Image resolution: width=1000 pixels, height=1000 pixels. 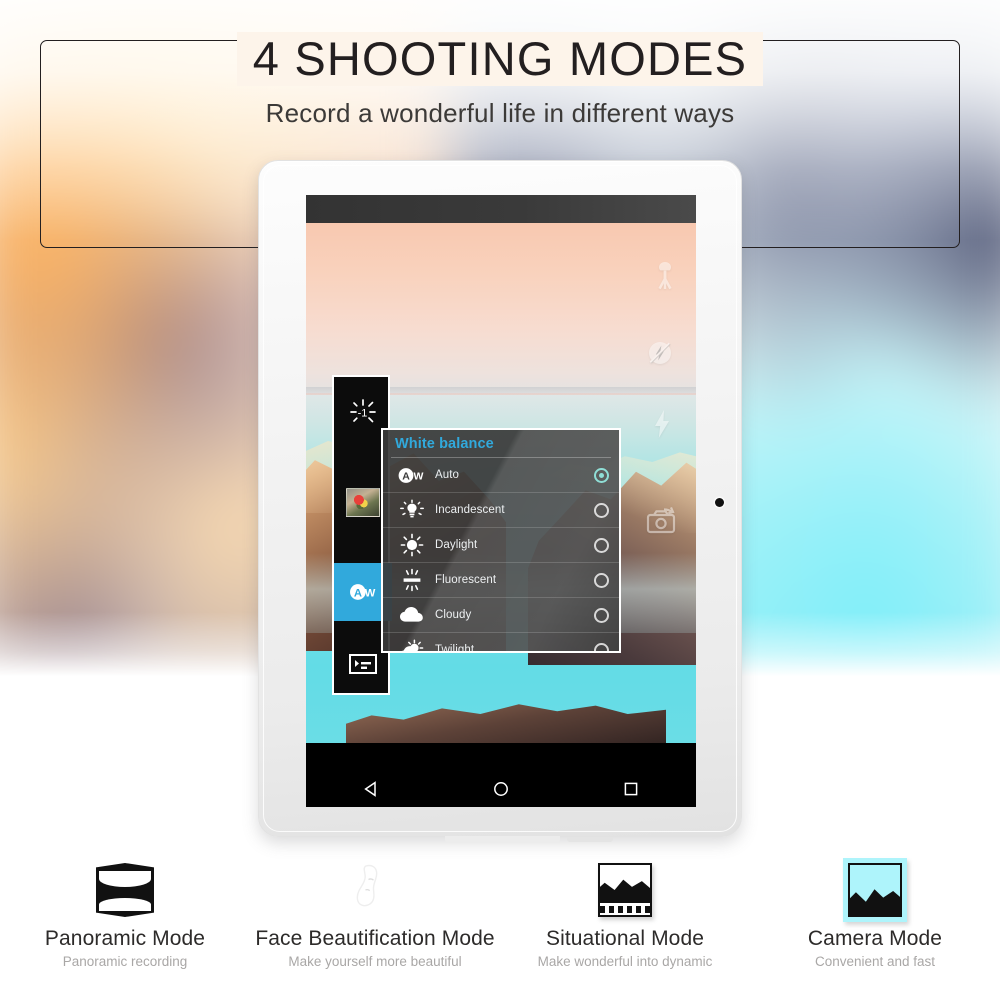 I want to click on camera-hills, so click(x=875, y=902).